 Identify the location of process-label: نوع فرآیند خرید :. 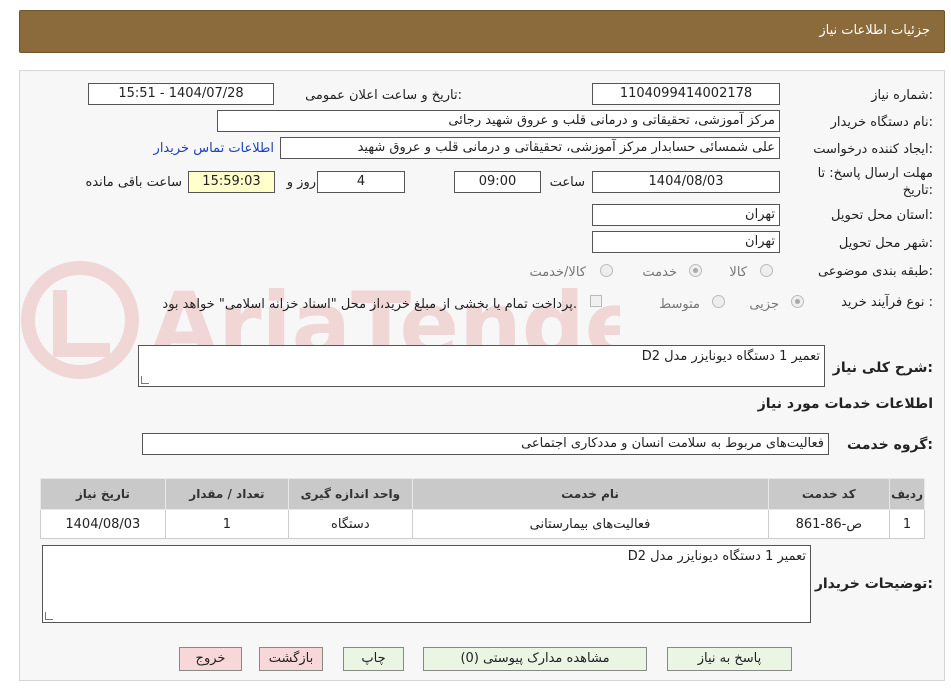
(887, 302).